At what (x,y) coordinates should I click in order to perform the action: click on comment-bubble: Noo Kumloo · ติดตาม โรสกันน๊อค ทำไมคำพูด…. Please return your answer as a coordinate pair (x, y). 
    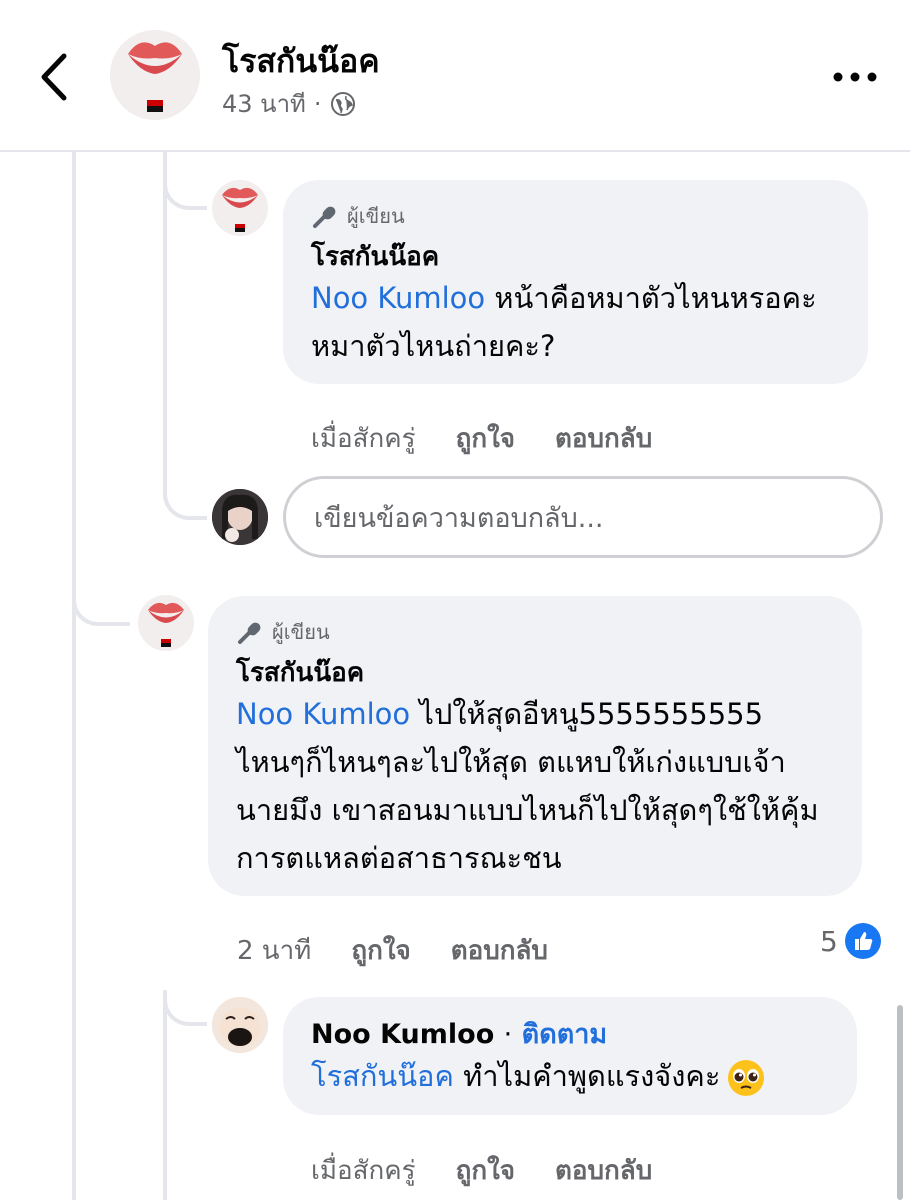
    Looking at the image, I should click on (570, 1056).